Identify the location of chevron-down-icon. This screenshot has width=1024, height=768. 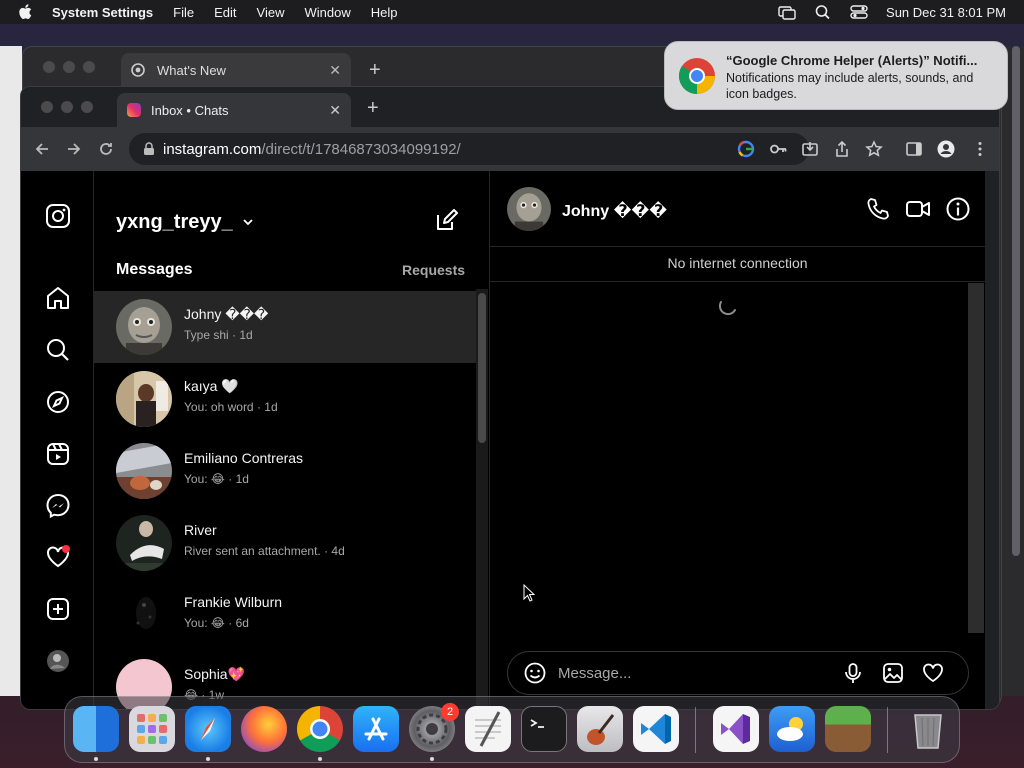
(248, 222).